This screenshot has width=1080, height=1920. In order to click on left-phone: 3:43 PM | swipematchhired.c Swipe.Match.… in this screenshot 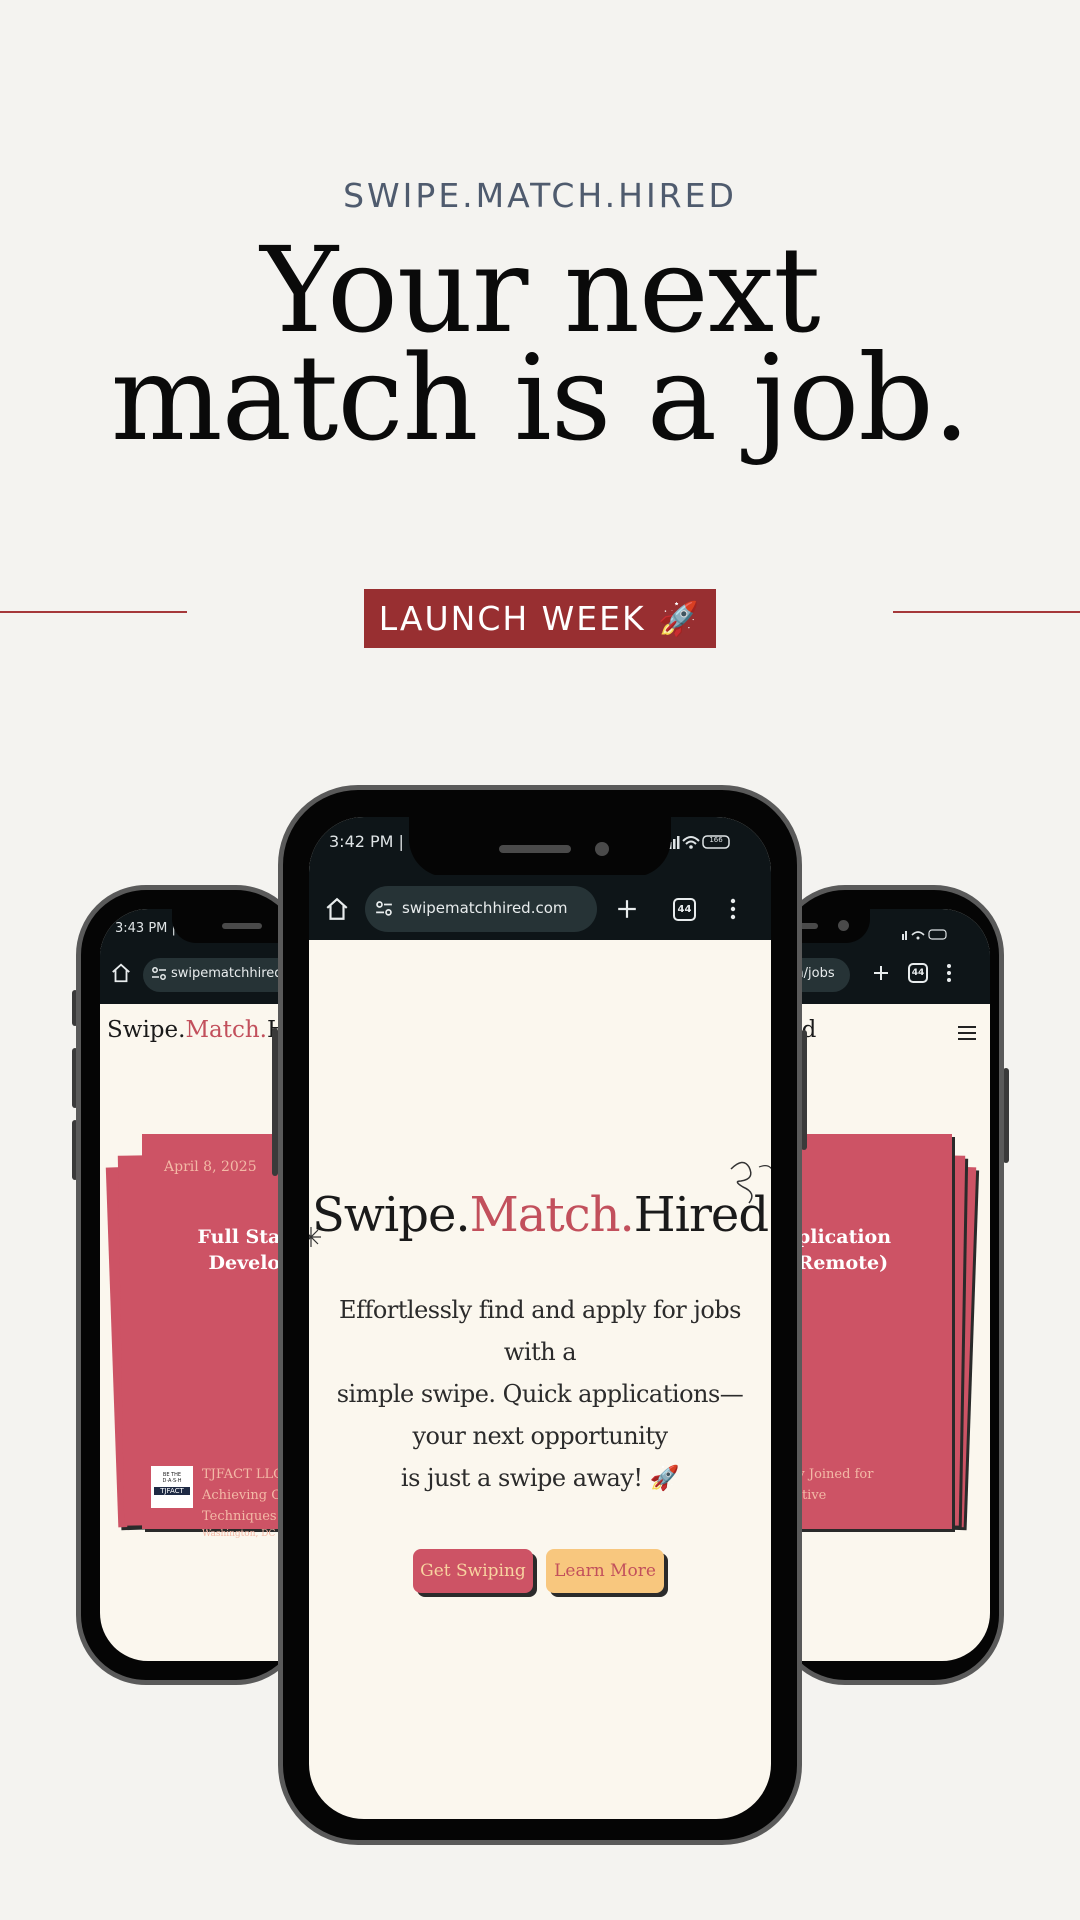, I will do `click(213, 1285)`.